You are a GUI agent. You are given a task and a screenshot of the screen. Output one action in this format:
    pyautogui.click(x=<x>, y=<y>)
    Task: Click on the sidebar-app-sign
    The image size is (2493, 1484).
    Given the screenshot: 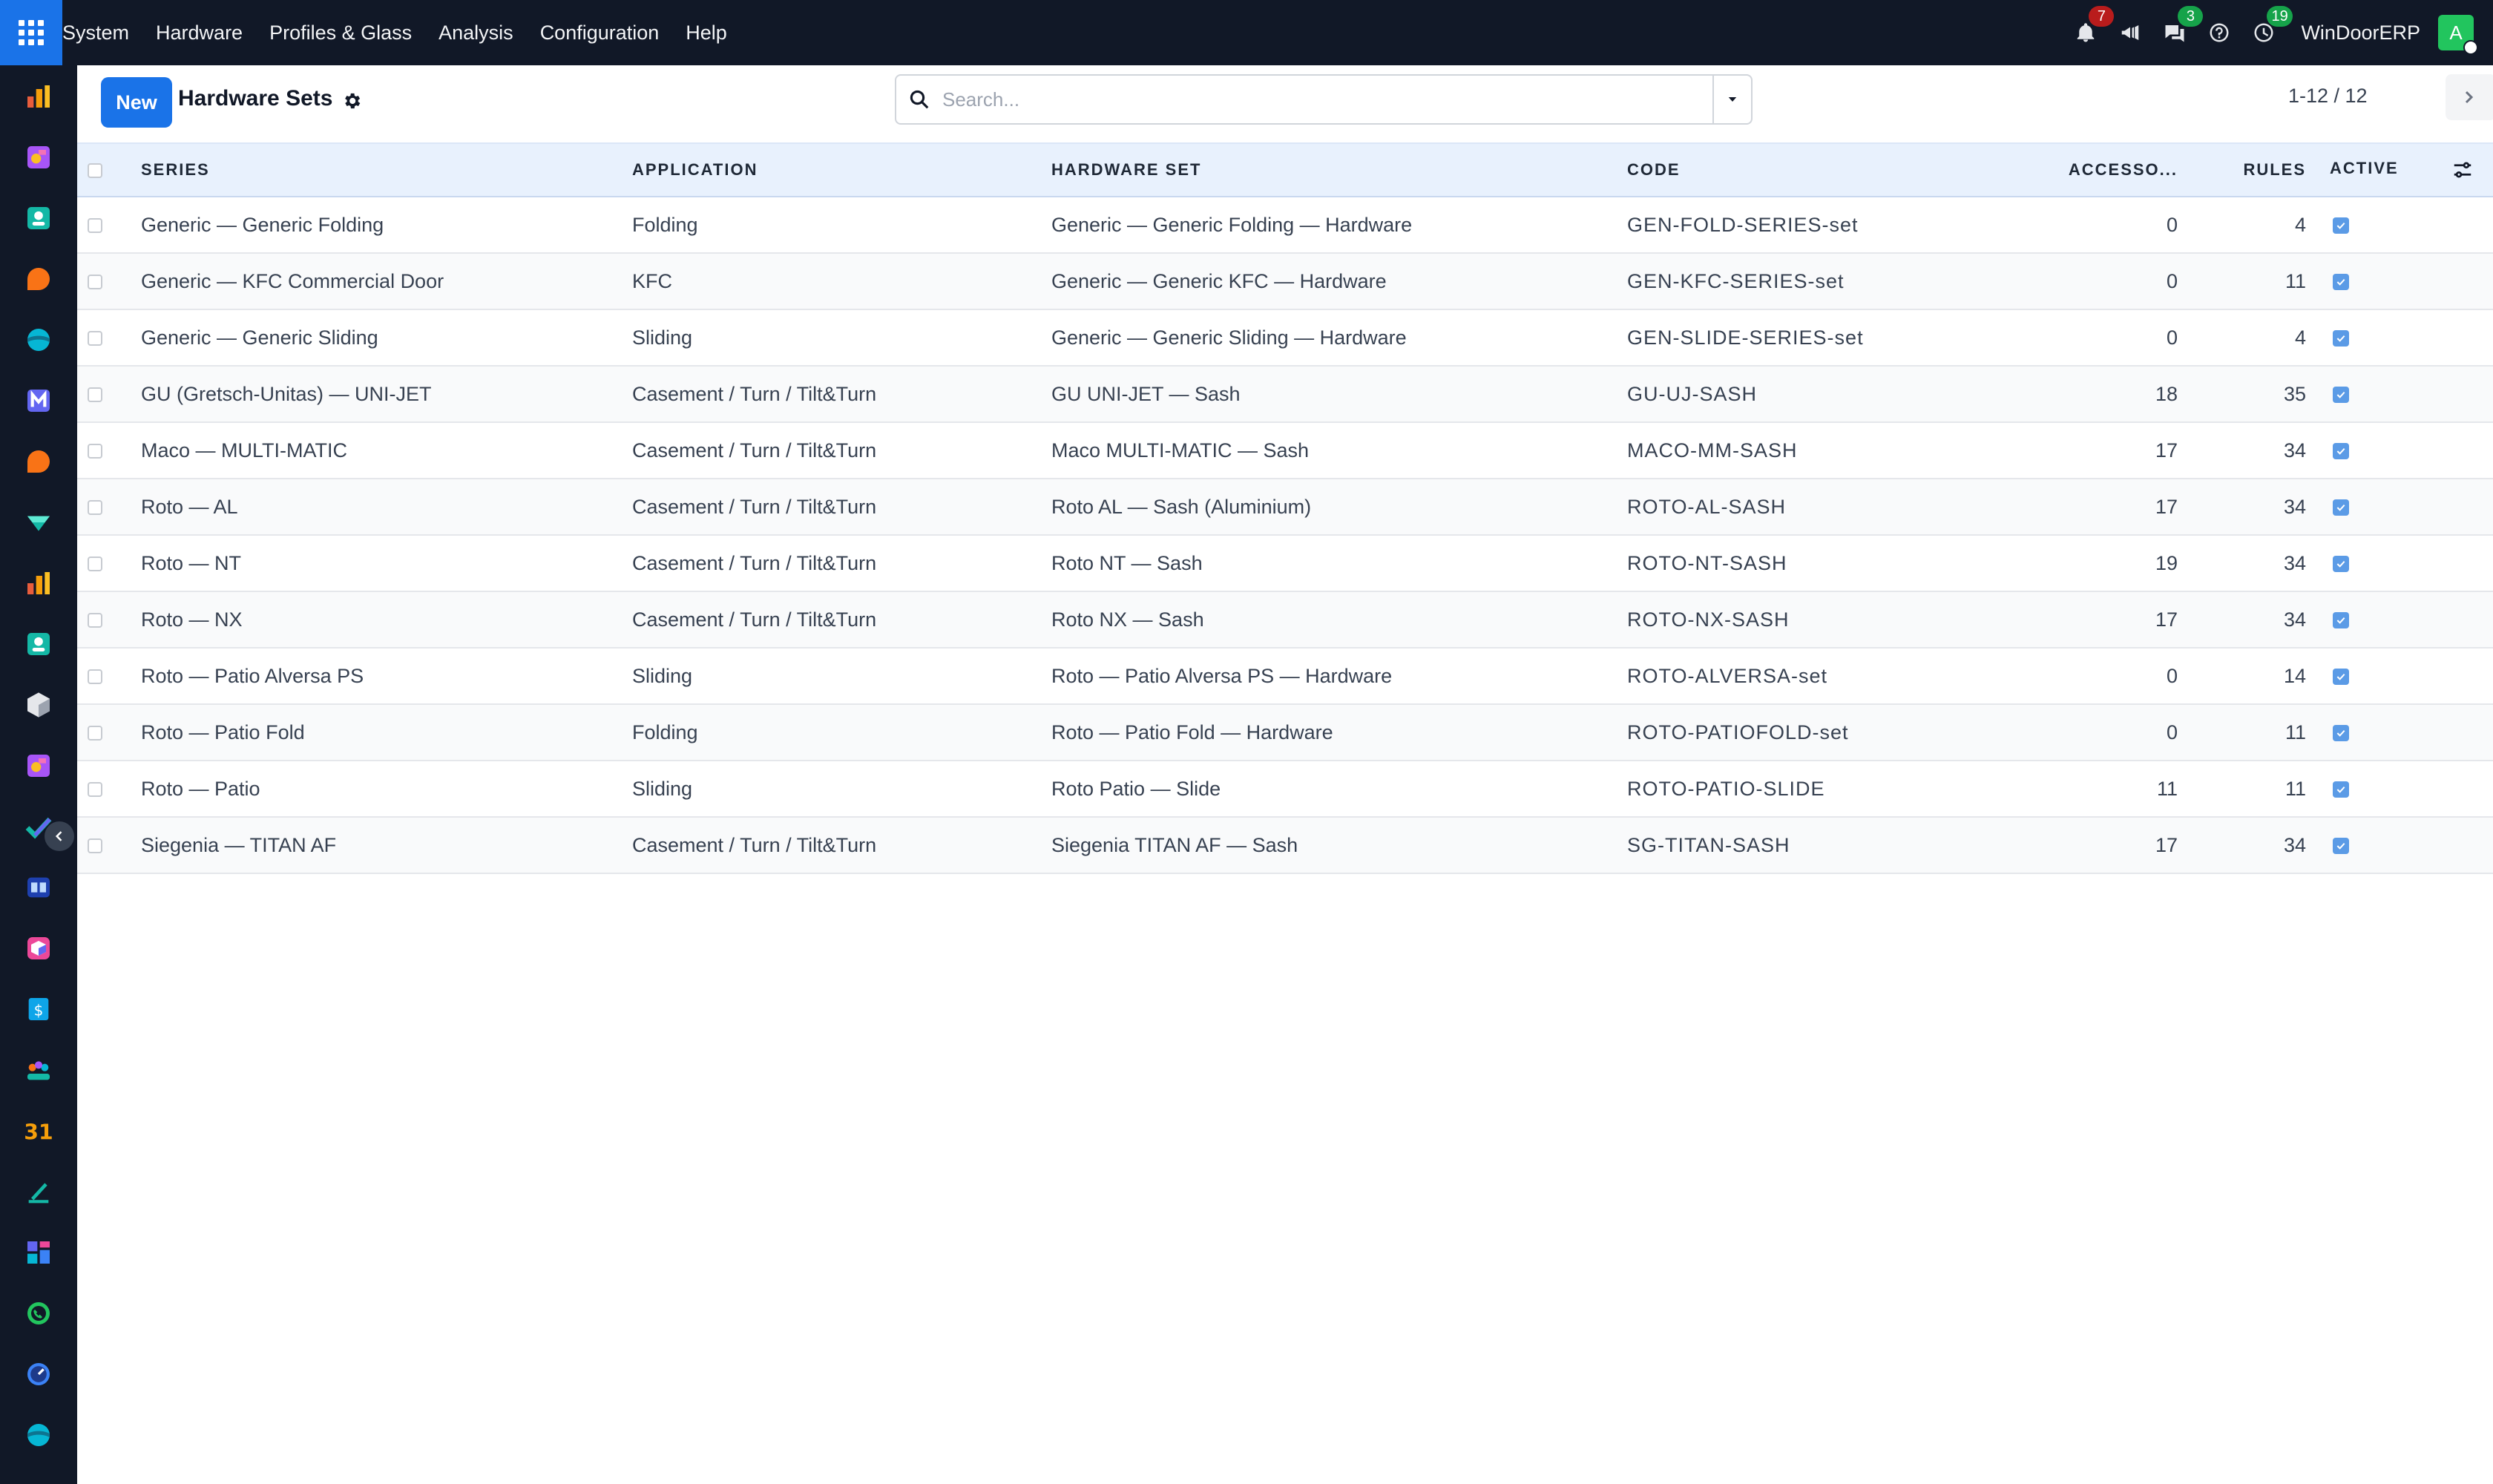 What is the action you would take?
    pyautogui.click(x=38, y=522)
    